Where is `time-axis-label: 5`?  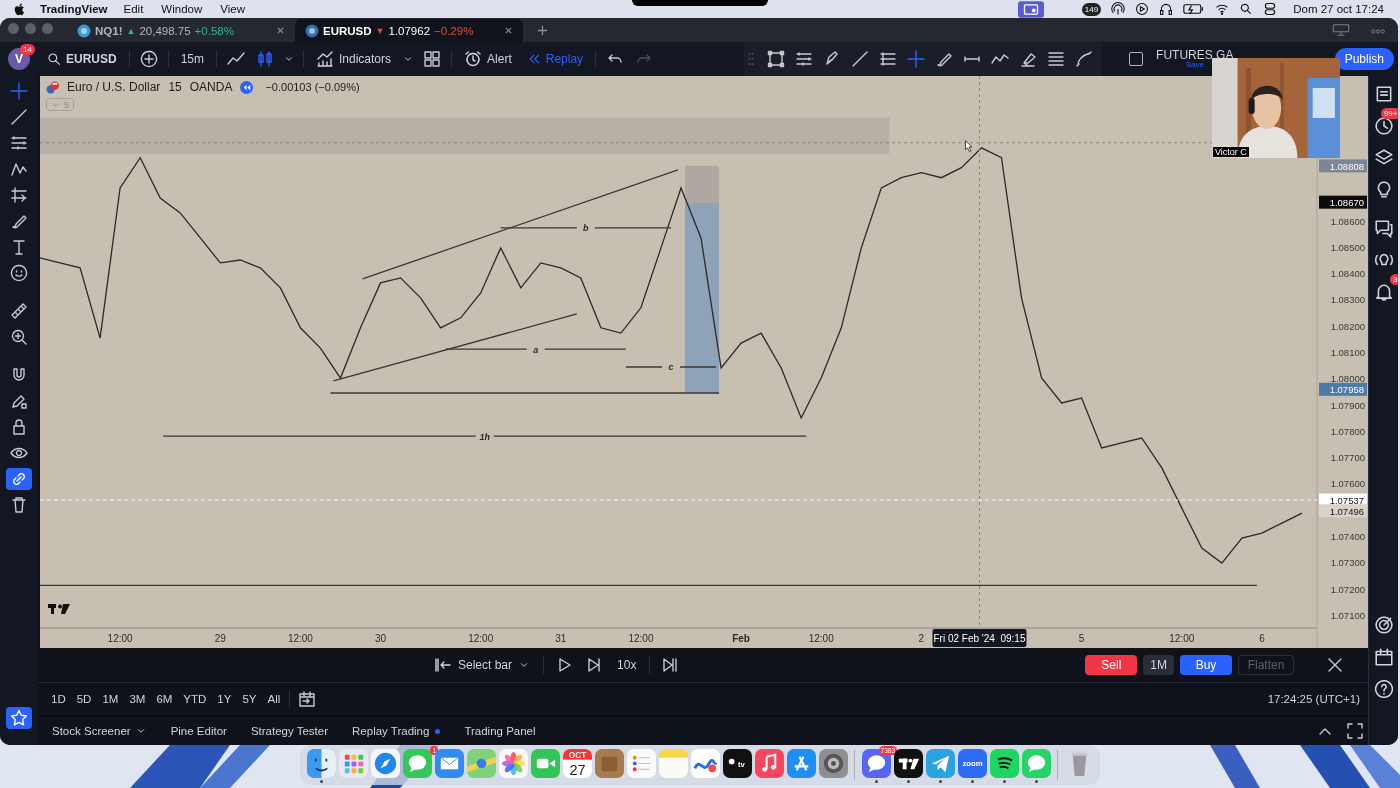 time-axis-label: 5 is located at coordinates (1081, 638).